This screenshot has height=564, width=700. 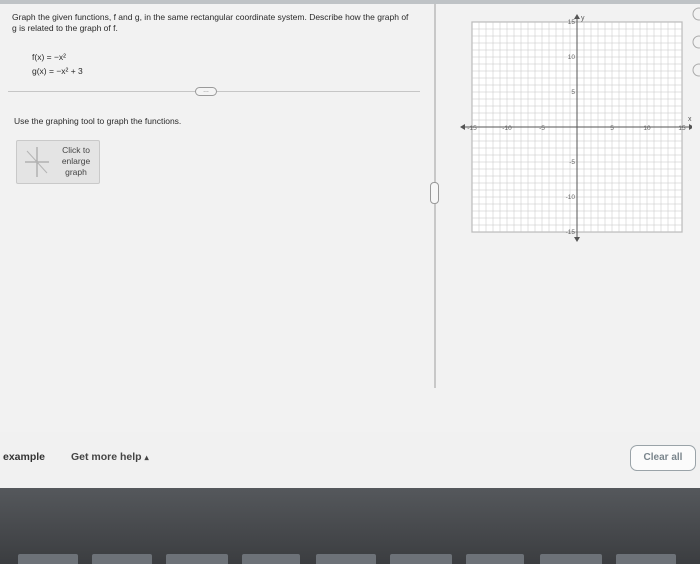 I want to click on enlarge-label: Click to enlarge graph, so click(x=76, y=161).